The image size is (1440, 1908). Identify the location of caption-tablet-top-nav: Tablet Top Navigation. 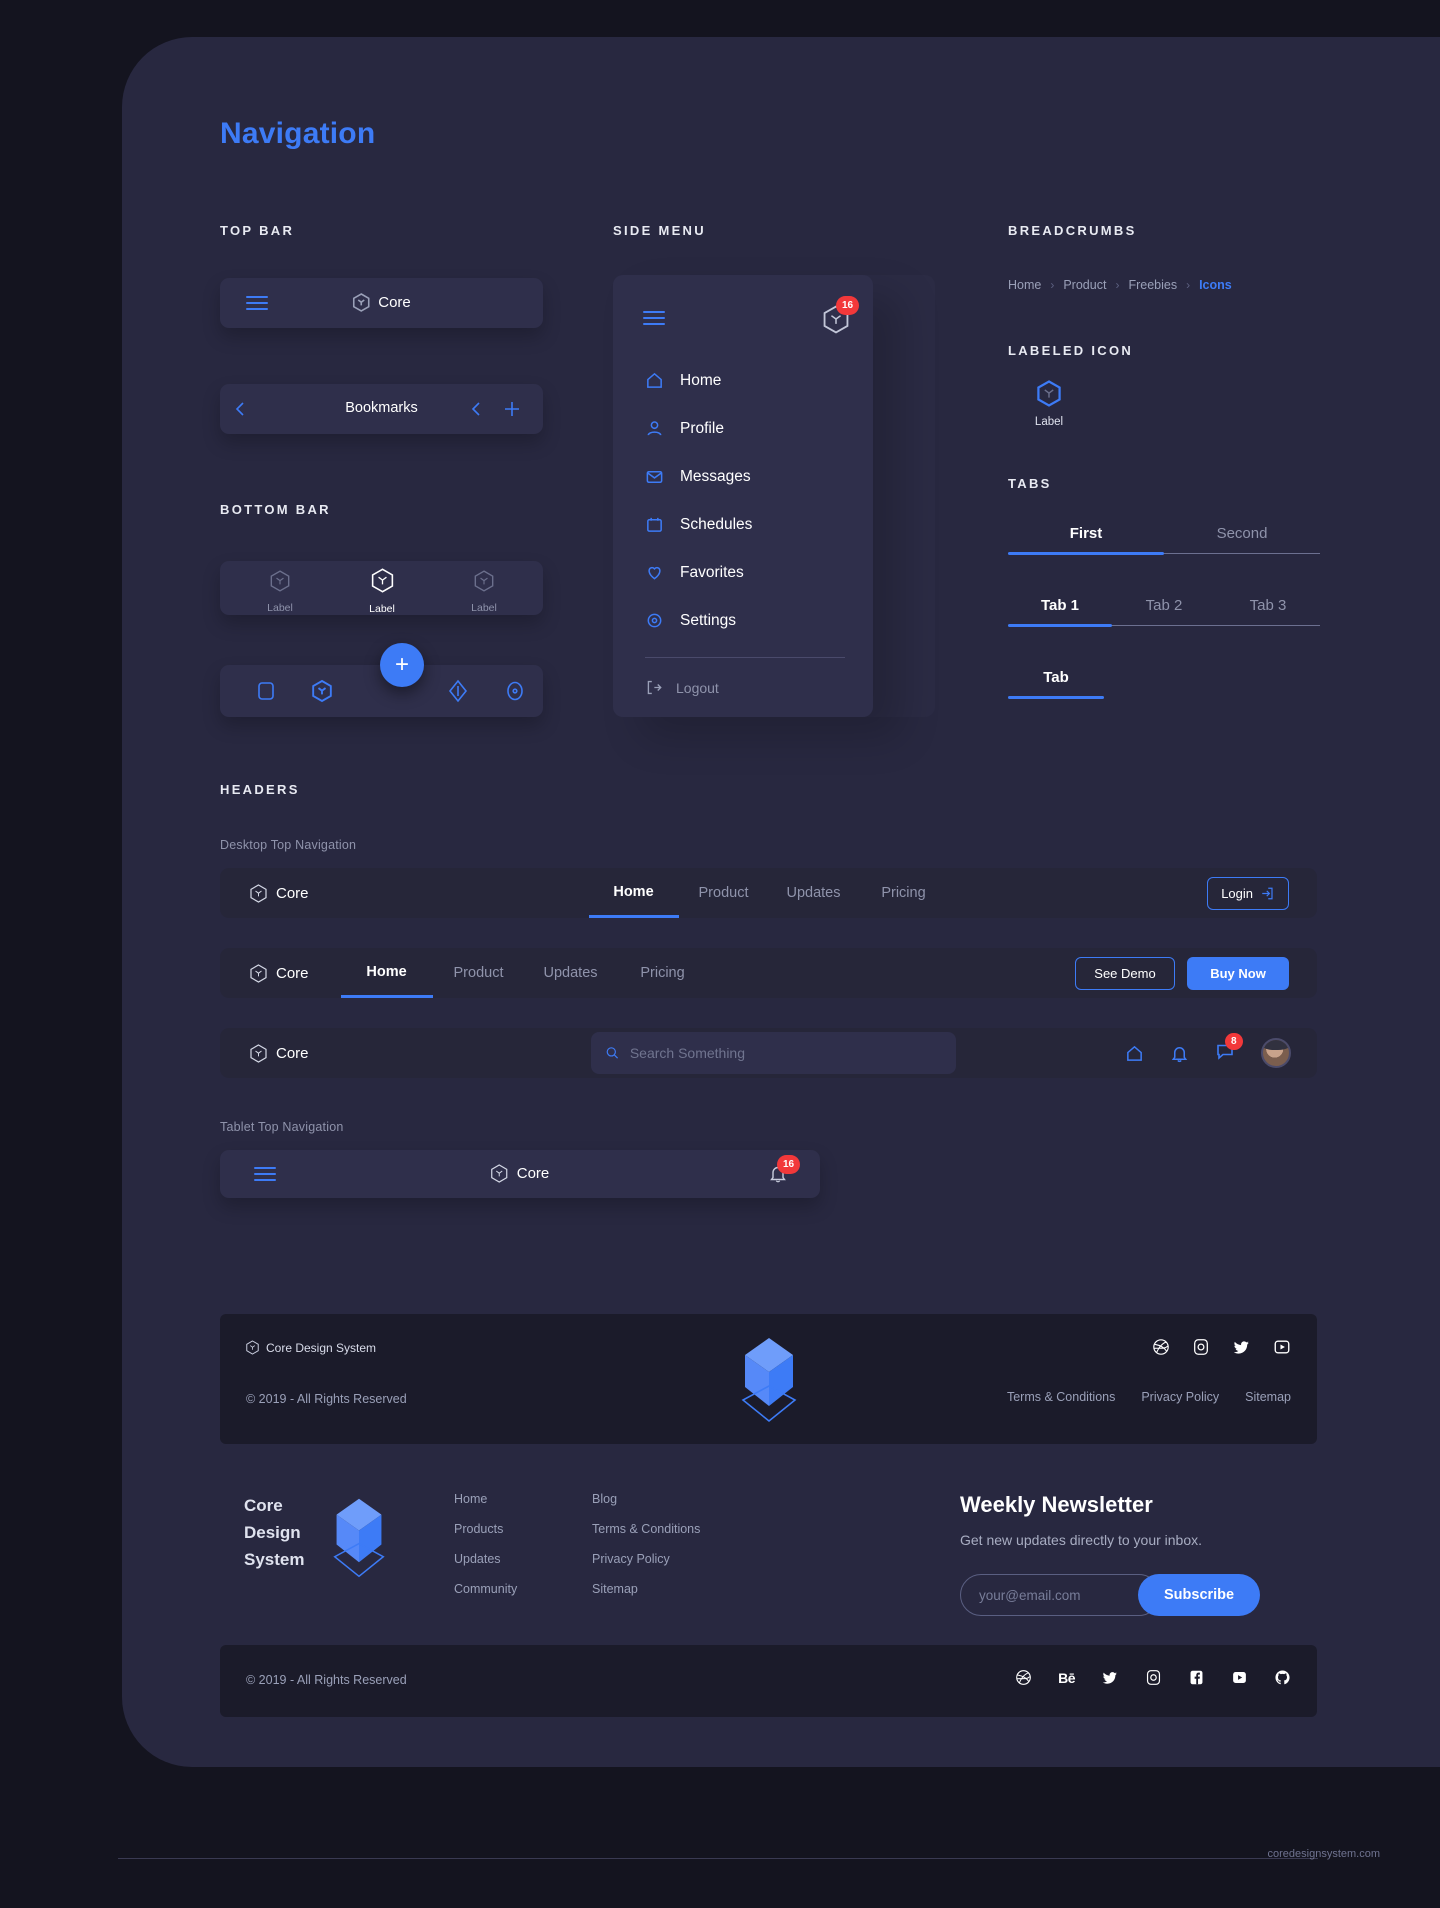
(282, 1127).